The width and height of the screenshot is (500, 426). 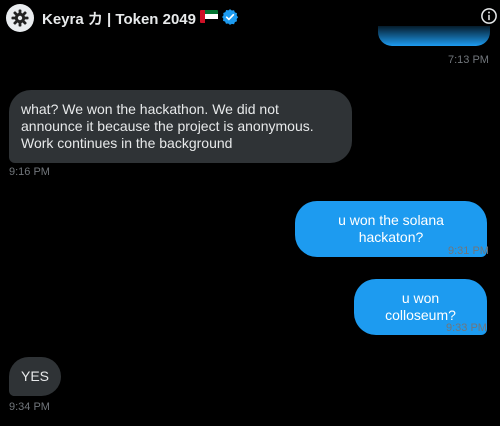 What do you see at coordinates (119, 18) in the screenshot?
I see `contact-name: Keyra カ | Token 2049` at bounding box center [119, 18].